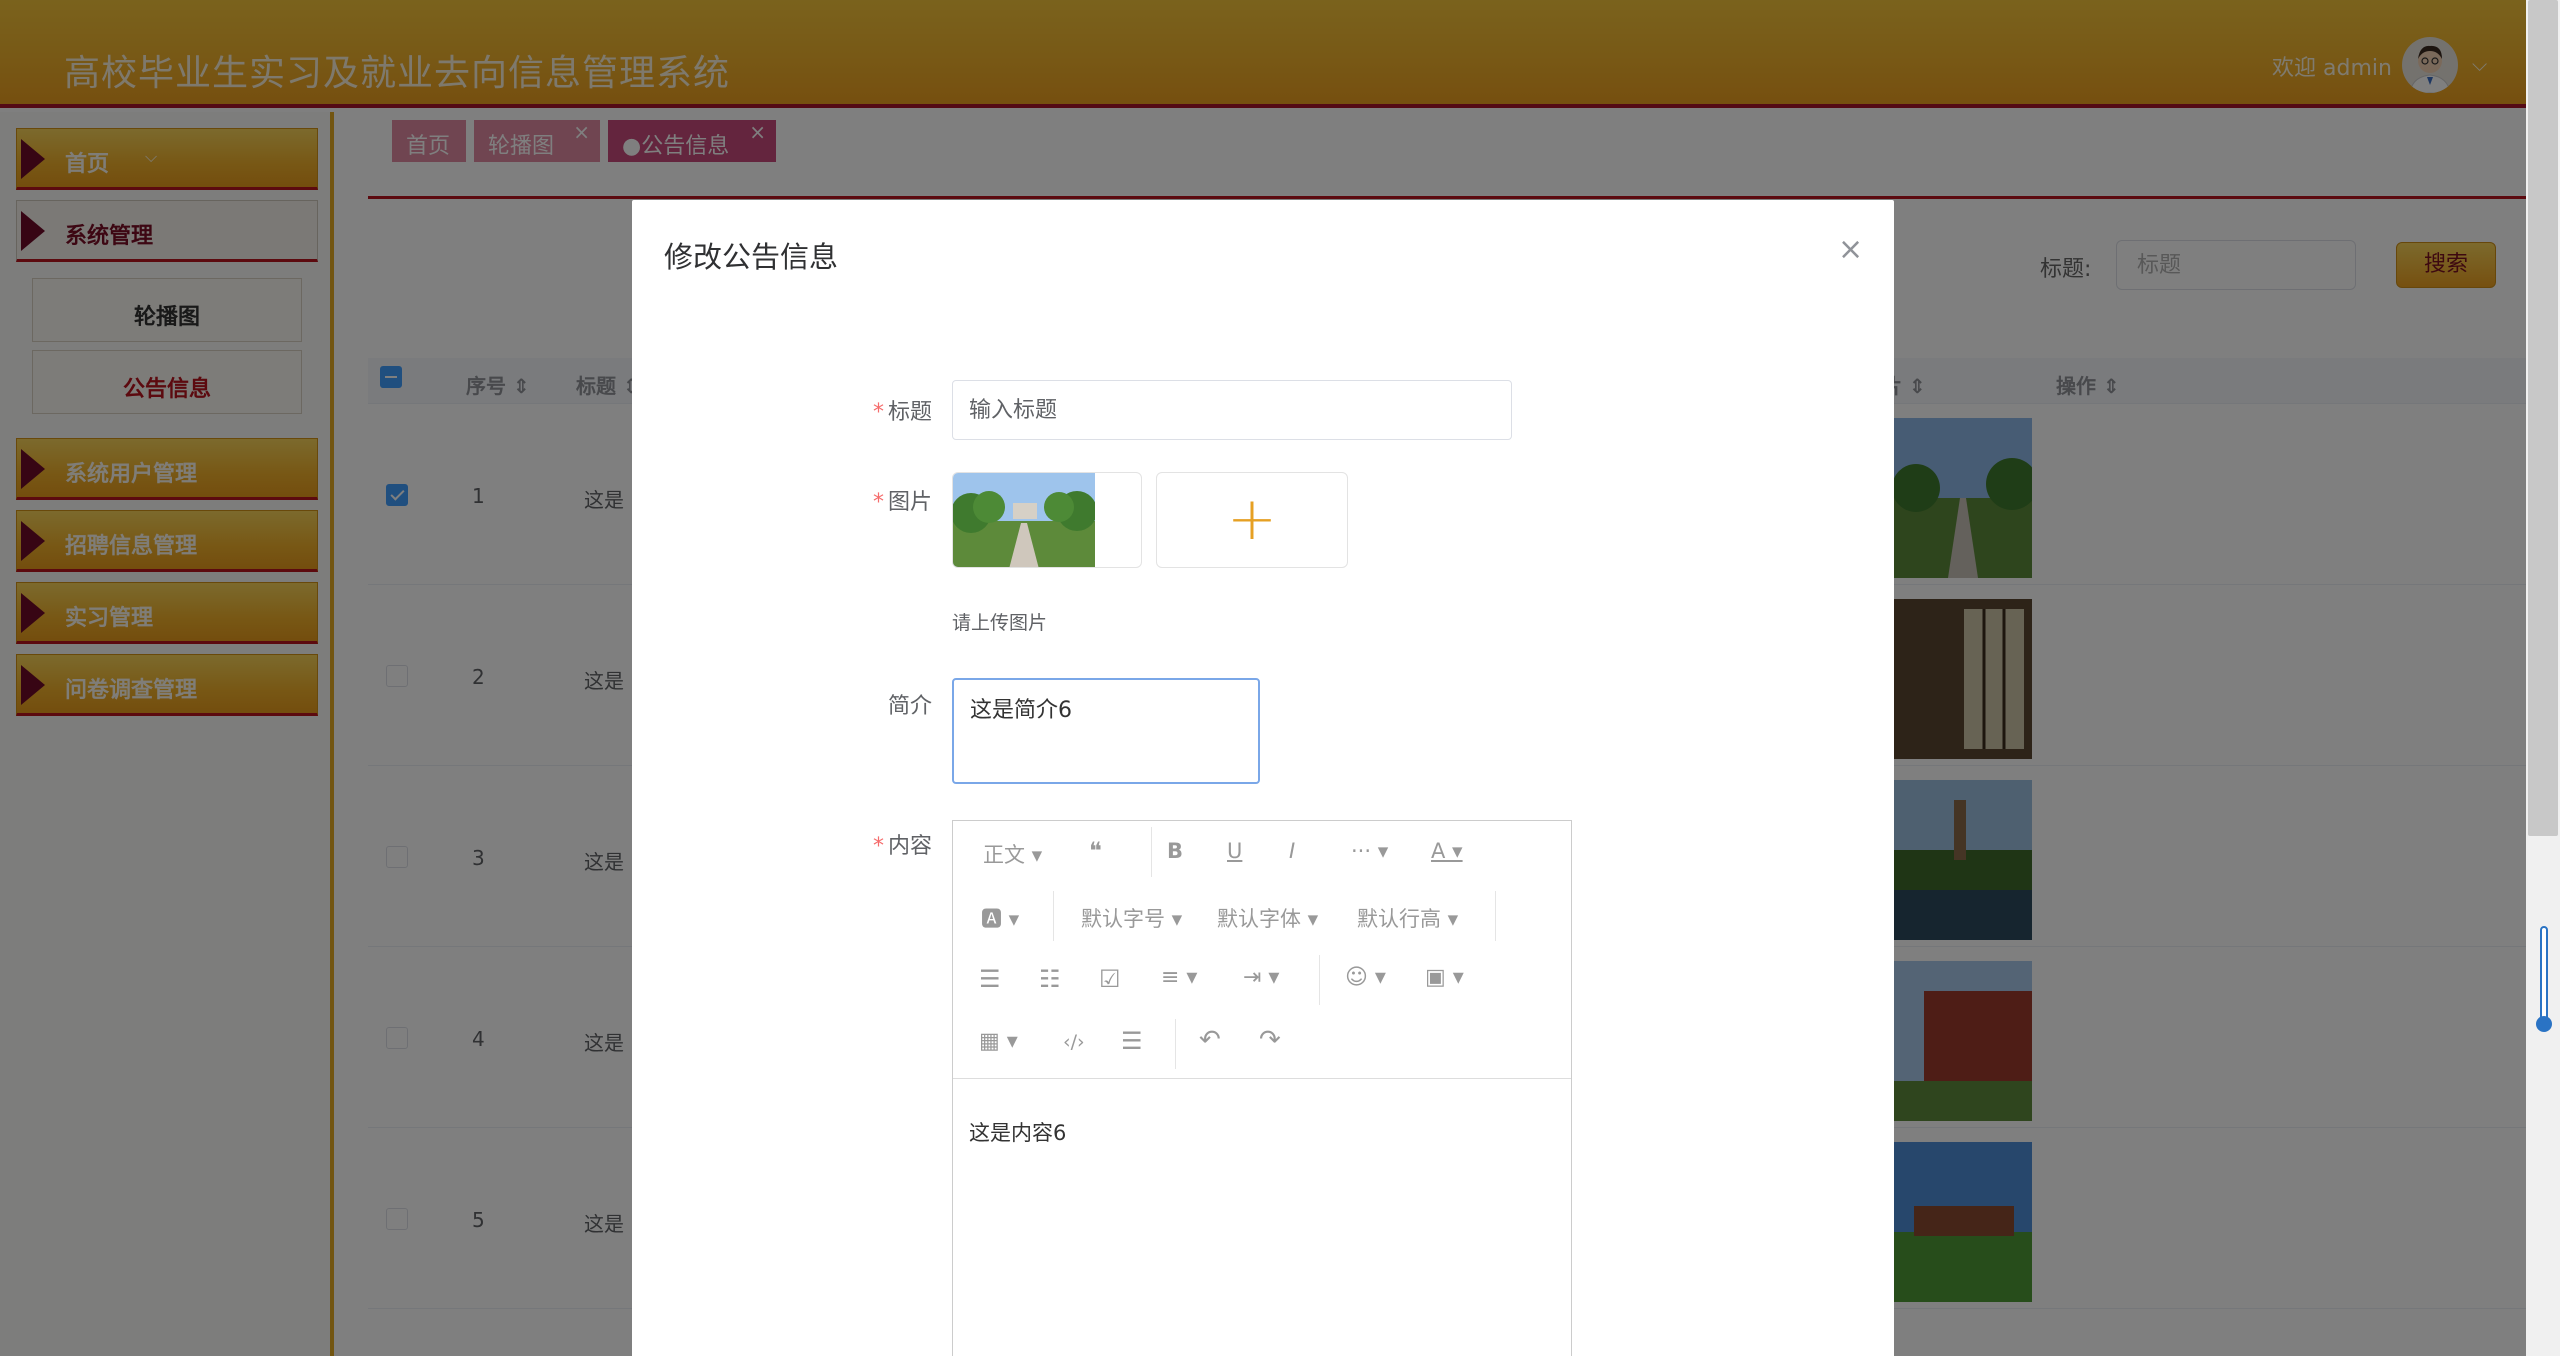 The width and height of the screenshot is (2560, 1356). What do you see at coordinates (998, 1041) in the screenshot?
I see `table-icon: ▦ ▾` at bounding box center [998, 1041].